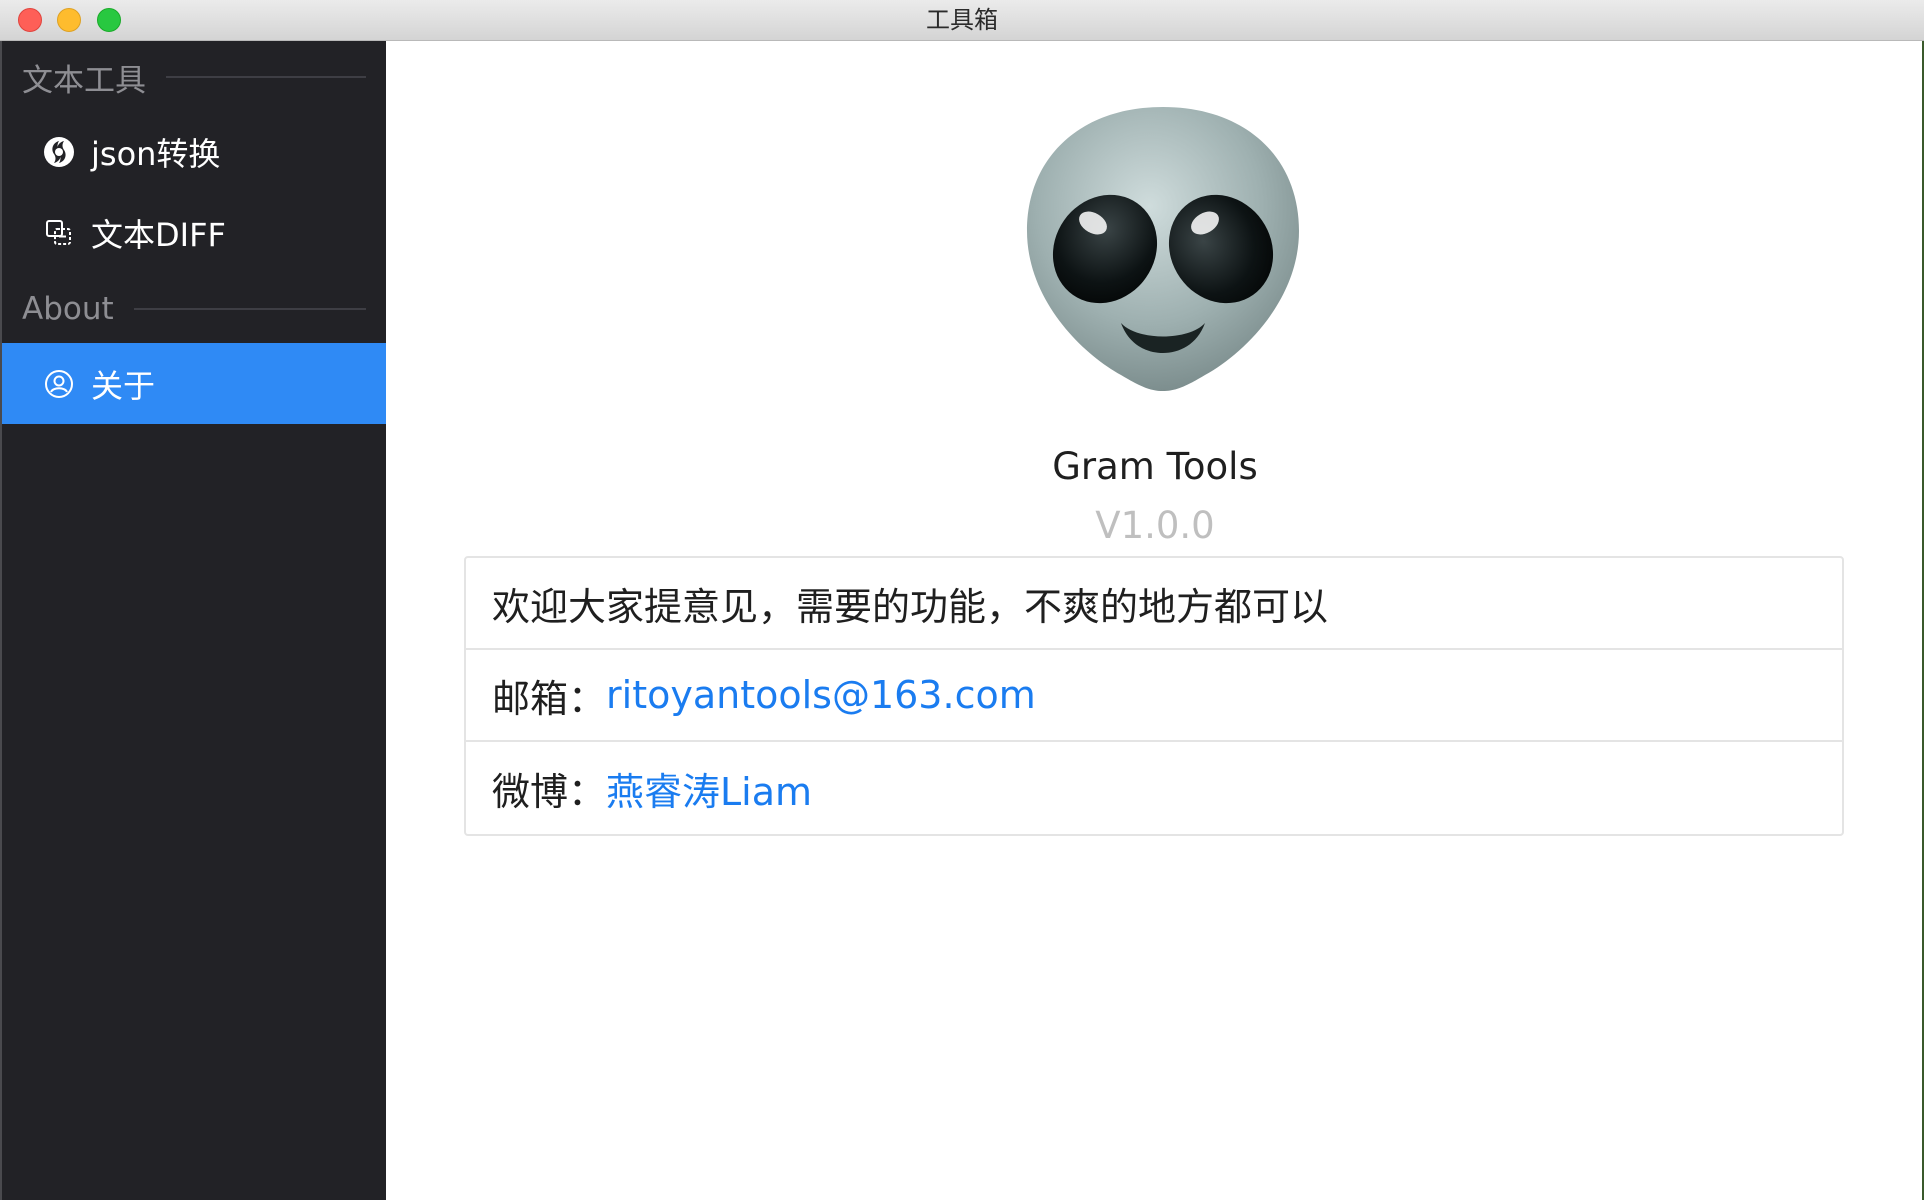  I want to click on sidebar-item-json: json转换, so click(194, 151).